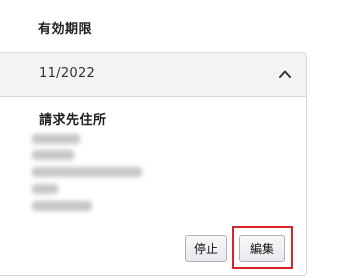 Image resolution: width=340 pixels, height=279 pixels. What do you see at coordinates (65, 29) in the screenshot?
I see `expiry-label: 有効期限` at bounding box center [65, 29].